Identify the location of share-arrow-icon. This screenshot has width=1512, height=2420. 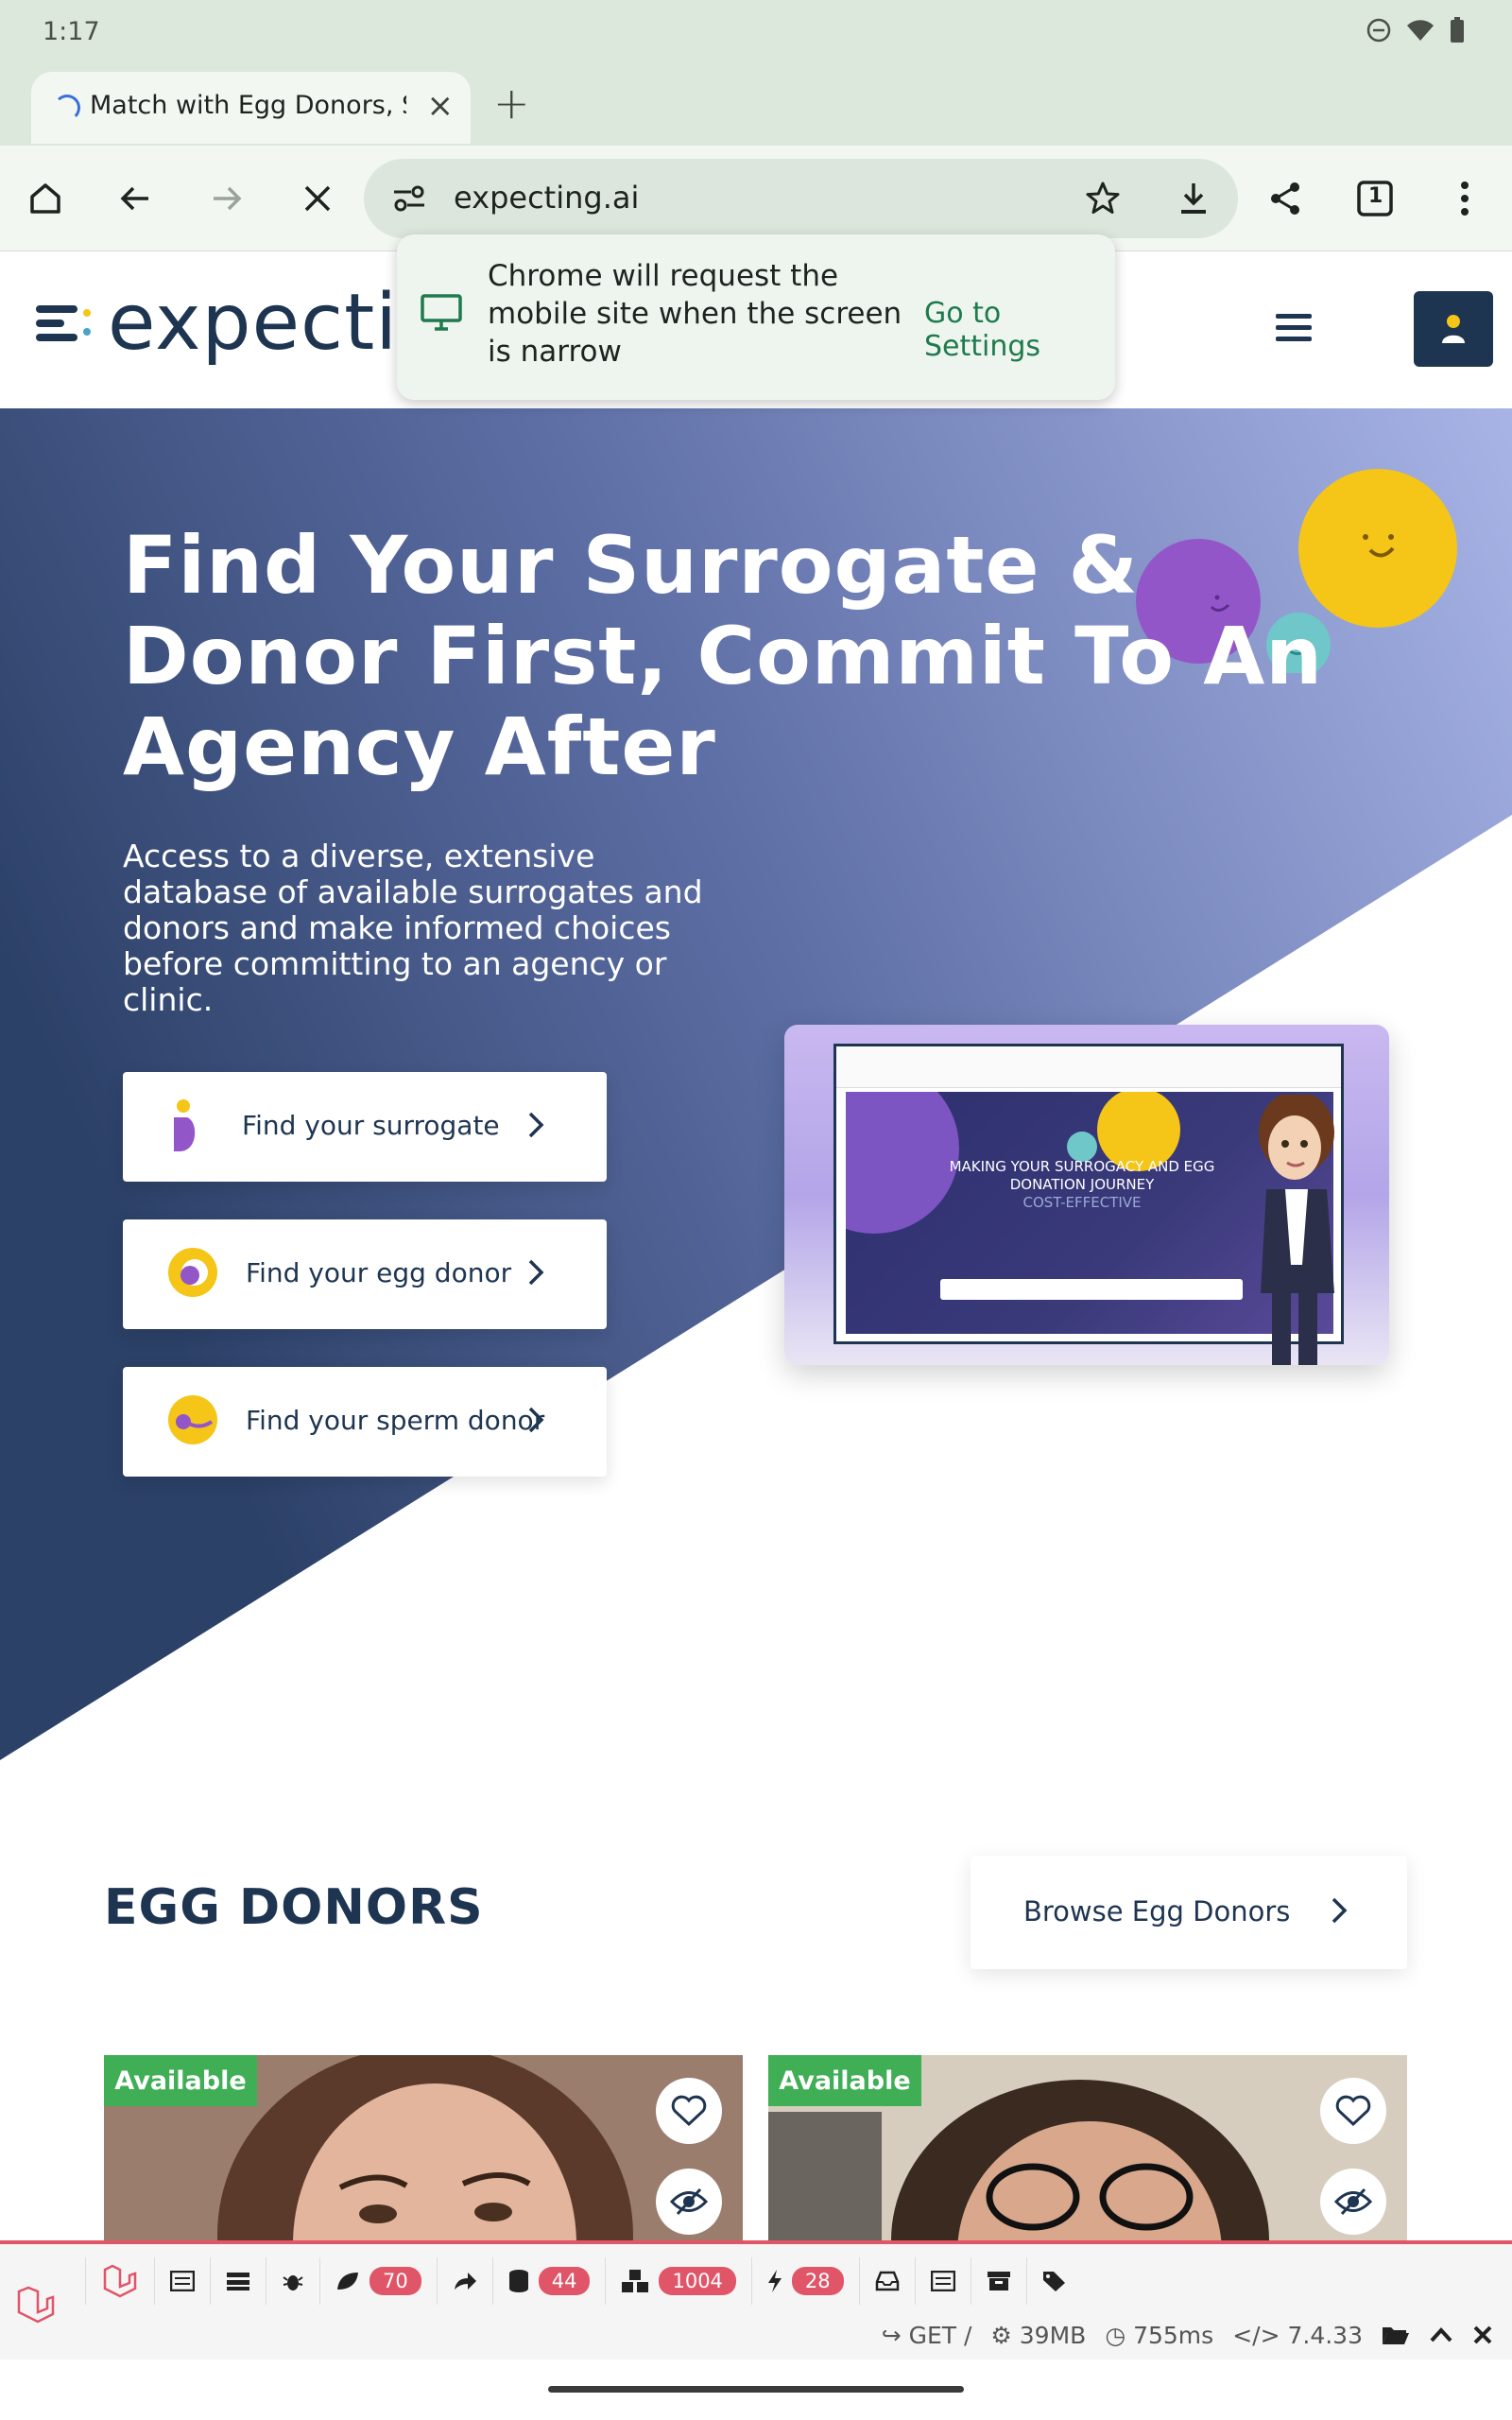
(465, 2281).